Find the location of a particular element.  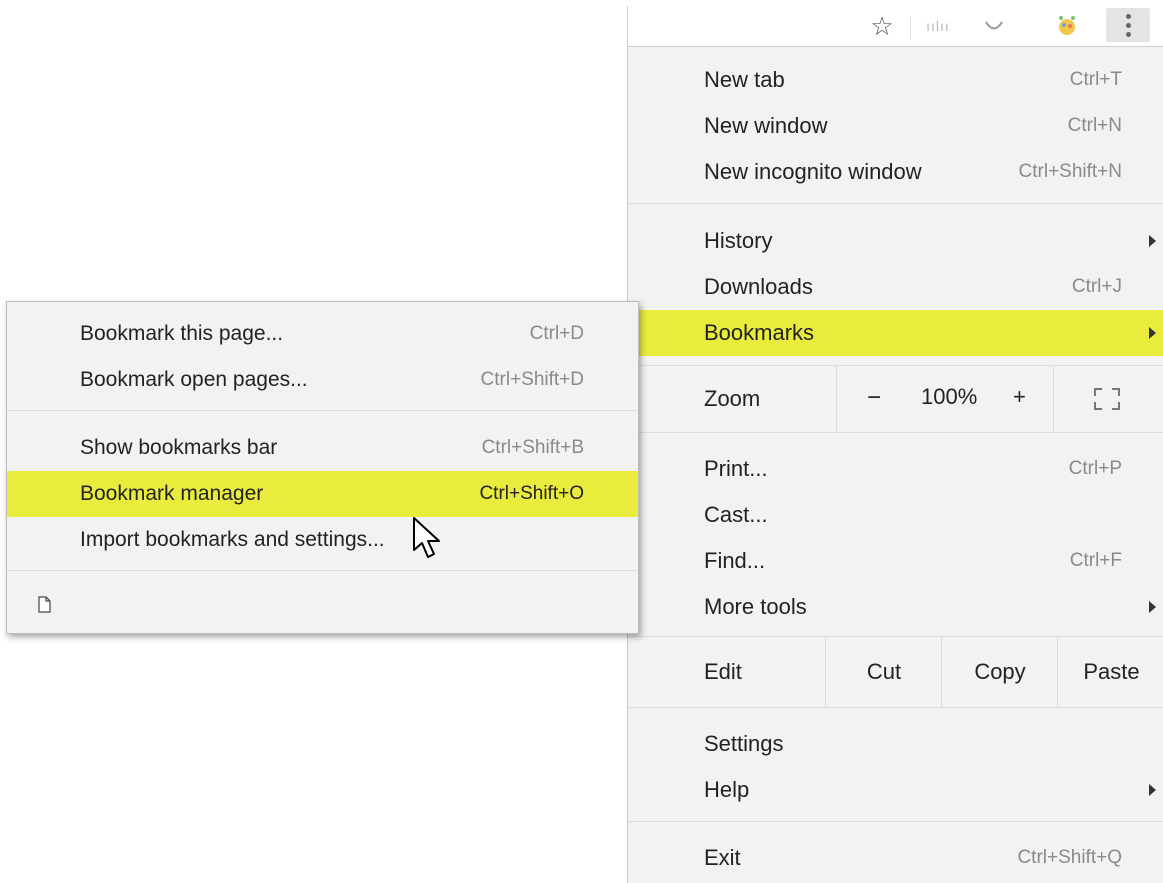

toolbar-divider is located at coordinates (910, 28).